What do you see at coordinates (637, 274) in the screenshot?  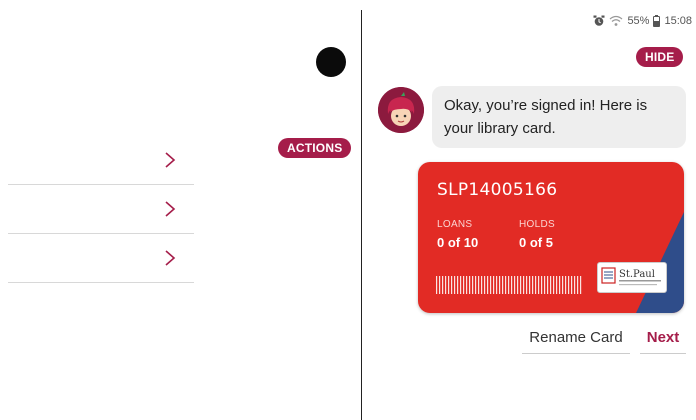 I see `library-logo-text: St.Paul` at bounding box center [637, 274].